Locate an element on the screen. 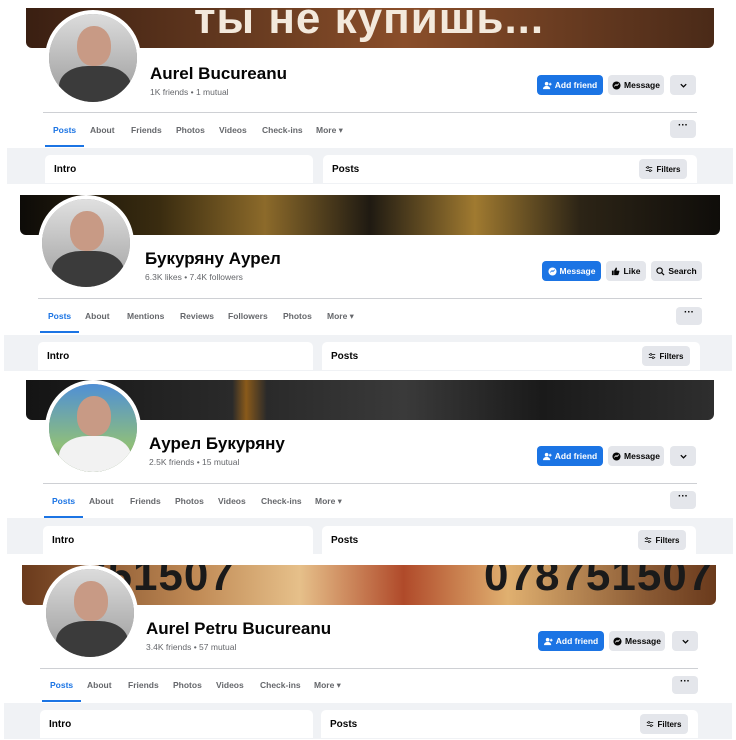 The image size is (736, 740). search-icon is located at coordinates (660, 271).